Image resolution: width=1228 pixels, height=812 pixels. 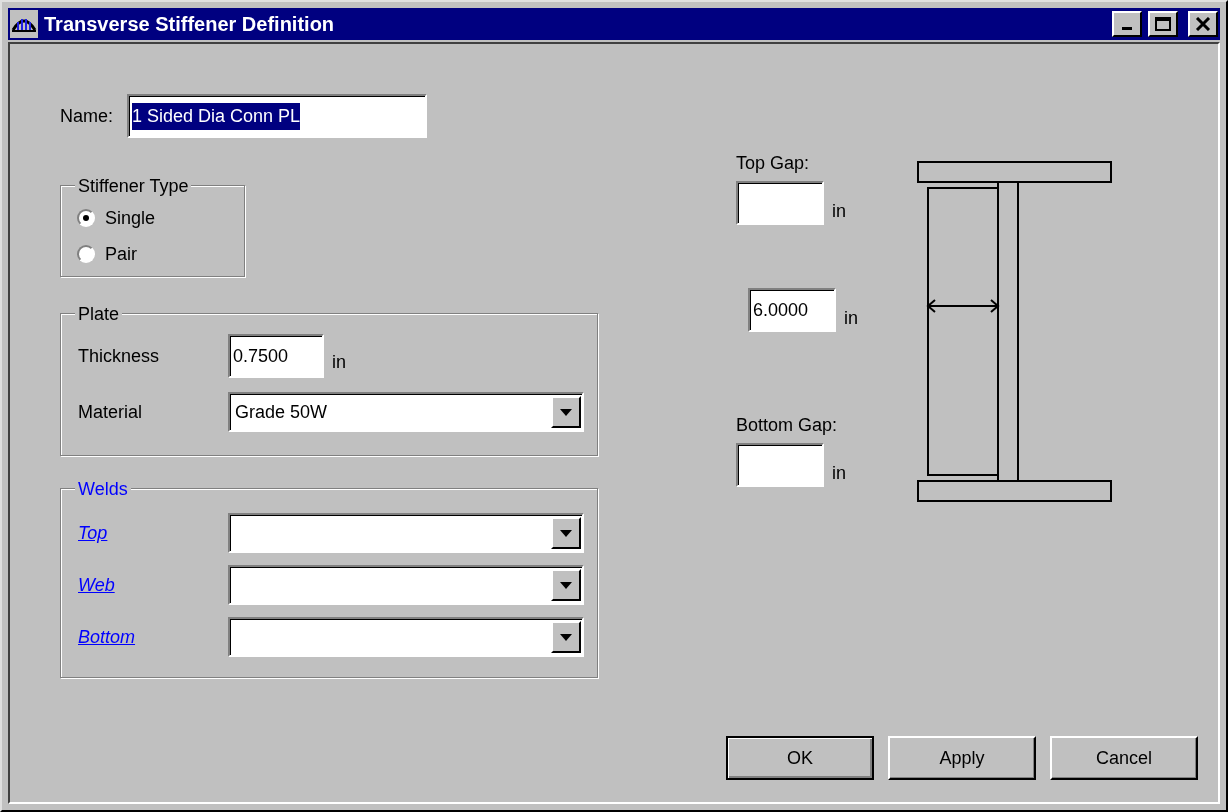 What do you see at coordinates (1124, 758) in the screenshot?
I see `dialog-button: Cancel` at bounding box center [1124, 758].